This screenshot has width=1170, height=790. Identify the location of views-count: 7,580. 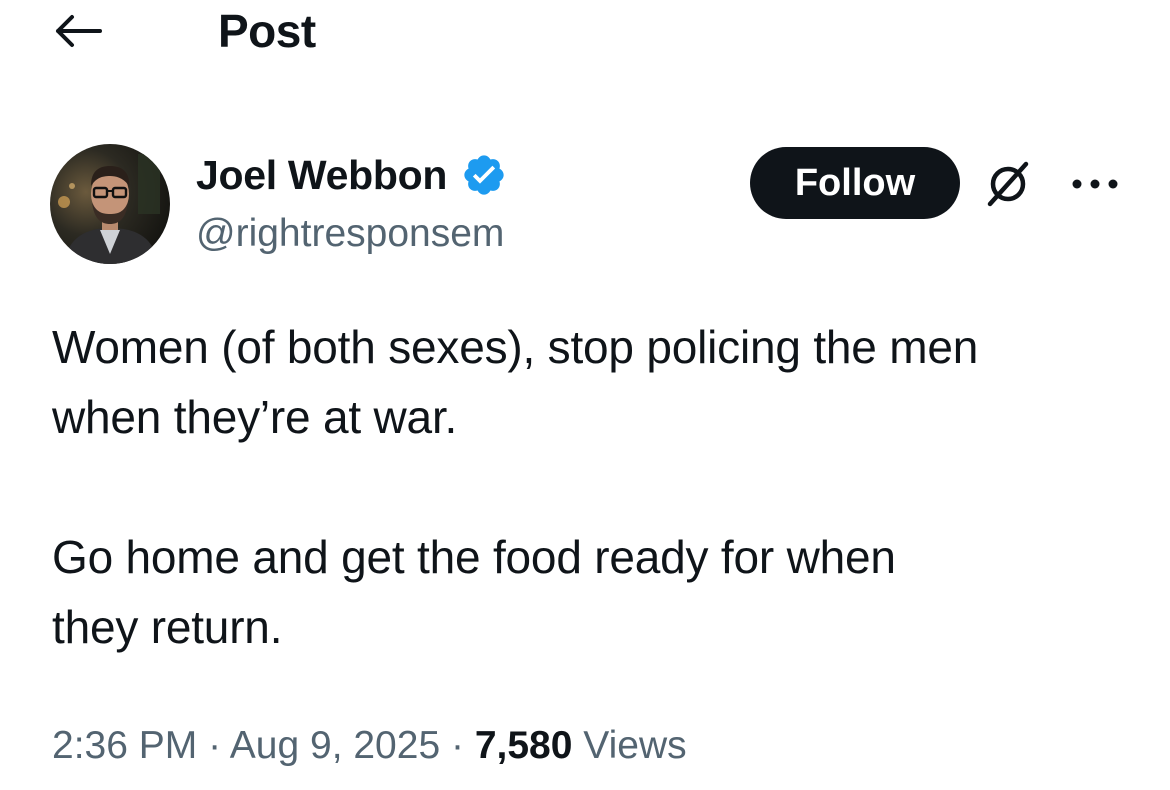
(524, 745).